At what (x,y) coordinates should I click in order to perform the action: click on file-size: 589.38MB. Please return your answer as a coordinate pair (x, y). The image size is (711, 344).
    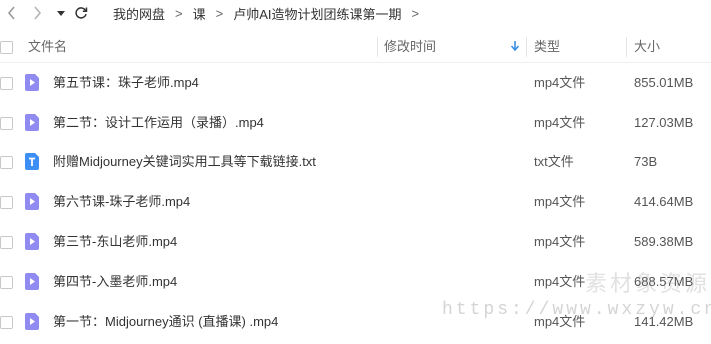
    Looking at the image, I should click on (664, 241).